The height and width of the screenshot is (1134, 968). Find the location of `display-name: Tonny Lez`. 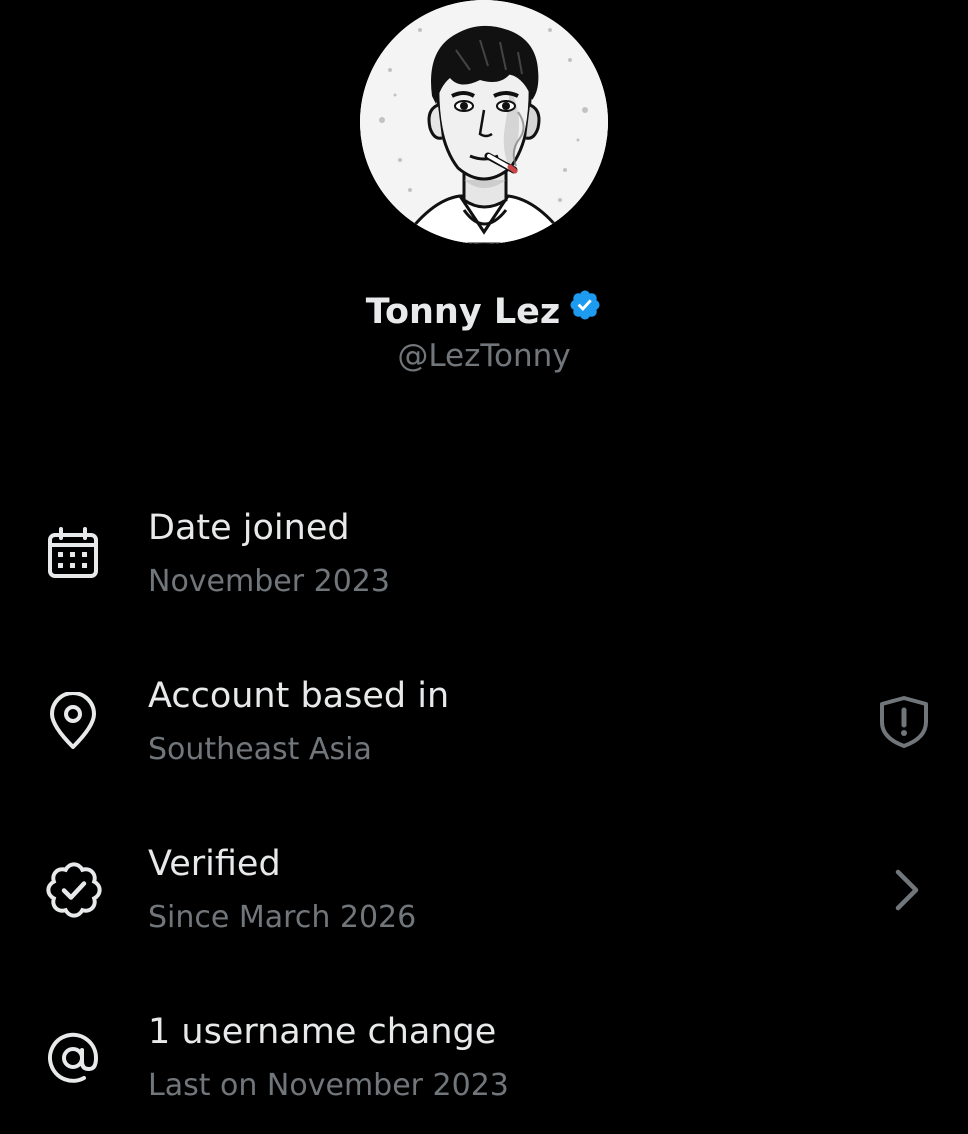

display-name: Tonny Lez is located at coordinates (463, 312).